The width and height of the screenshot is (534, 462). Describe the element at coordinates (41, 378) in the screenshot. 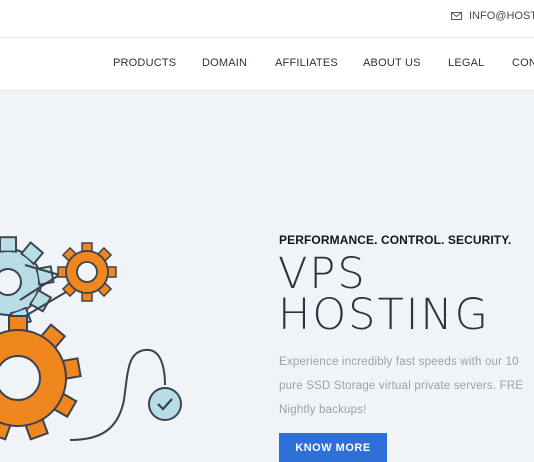

I see `large-orange-gear-icon` at that location.